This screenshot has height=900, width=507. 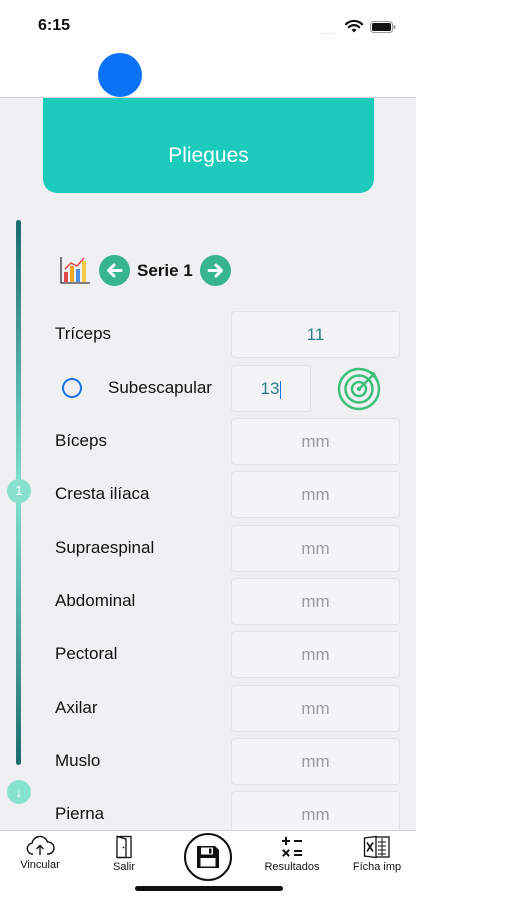 I want to click on measurement-label: Supraespinal, so click(x=105, y=547).